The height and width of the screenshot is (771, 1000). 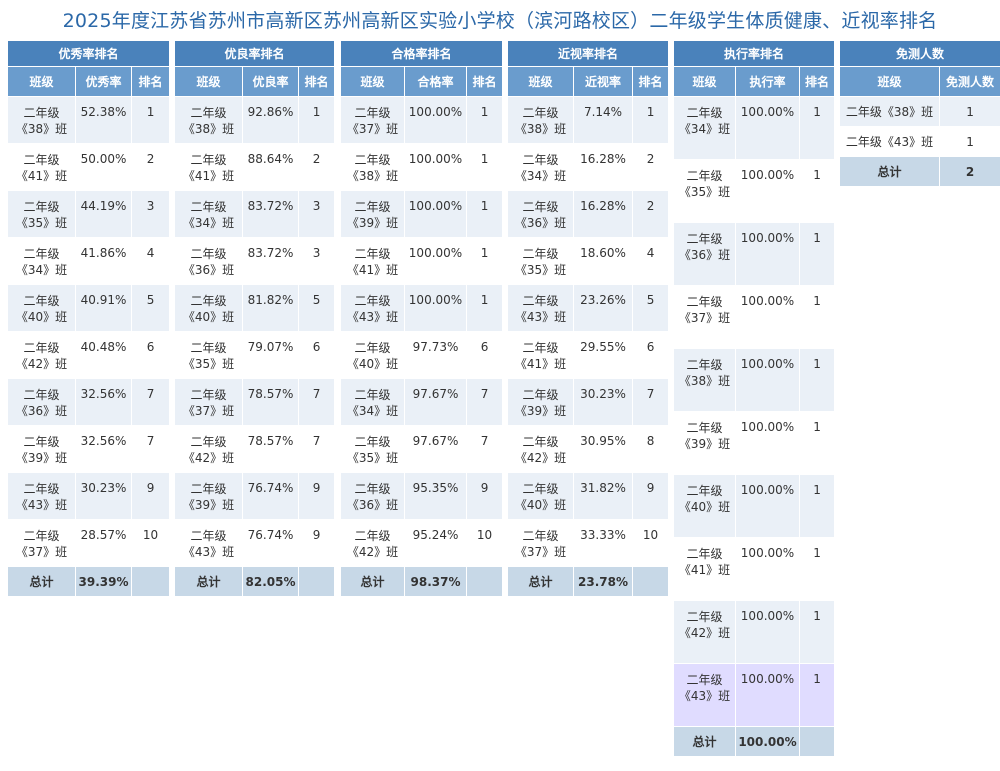 What do you see at coordinates (422, 167) in the screenshot?
I see `table-row: 二年级《38》班 100.00% 1` at bounding box center [422, 167].